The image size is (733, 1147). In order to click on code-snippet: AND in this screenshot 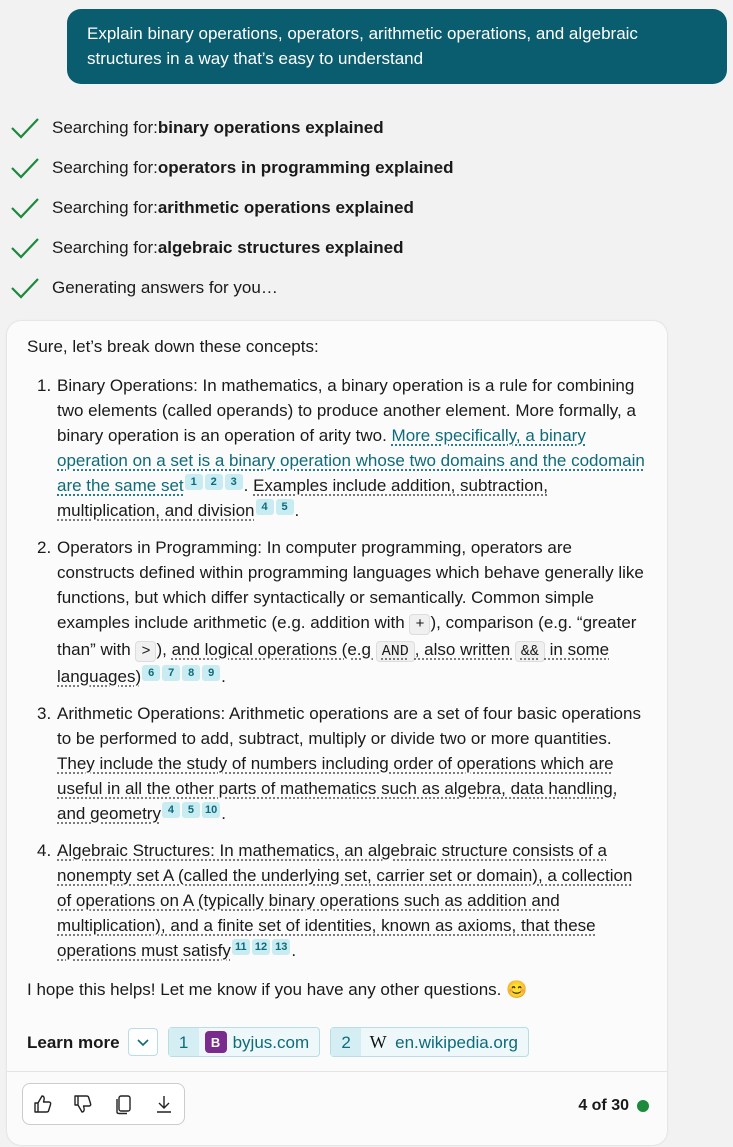, I will do `click(395, 651)`.